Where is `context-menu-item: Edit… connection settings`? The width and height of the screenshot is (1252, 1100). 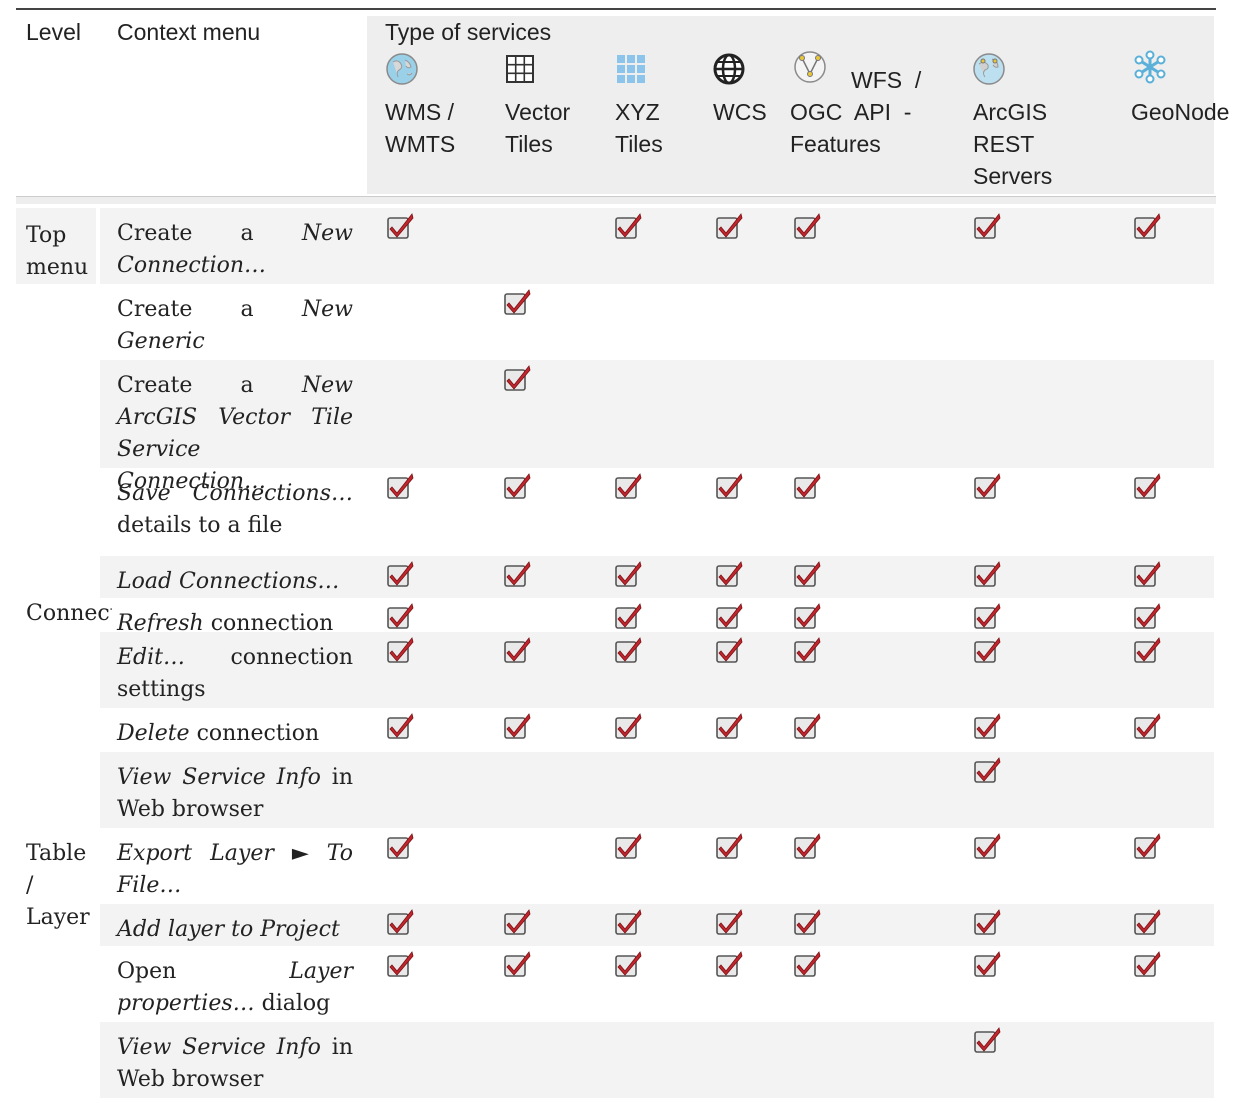 context-menu-item: Edit… connection settings is located at coordinates (235, 674).